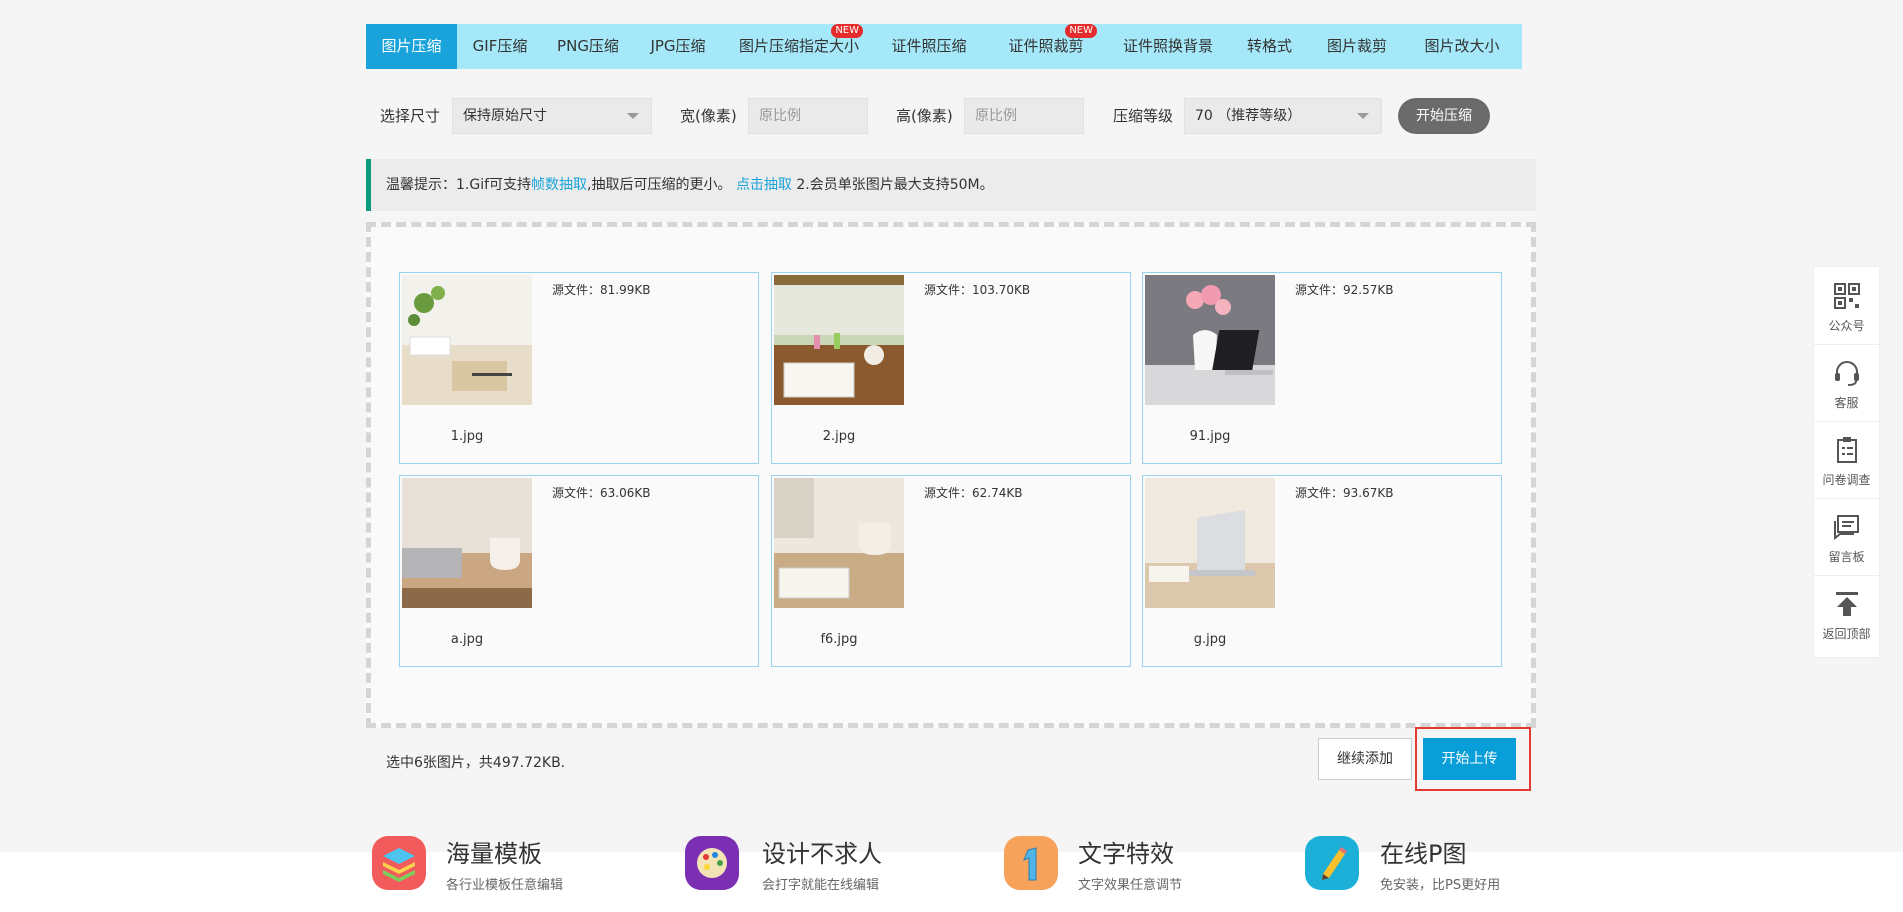 The height and width of the screenshot is (912, 1903). I want to click on sidebar-item-message-board: 留言板, so click(1846, 537).